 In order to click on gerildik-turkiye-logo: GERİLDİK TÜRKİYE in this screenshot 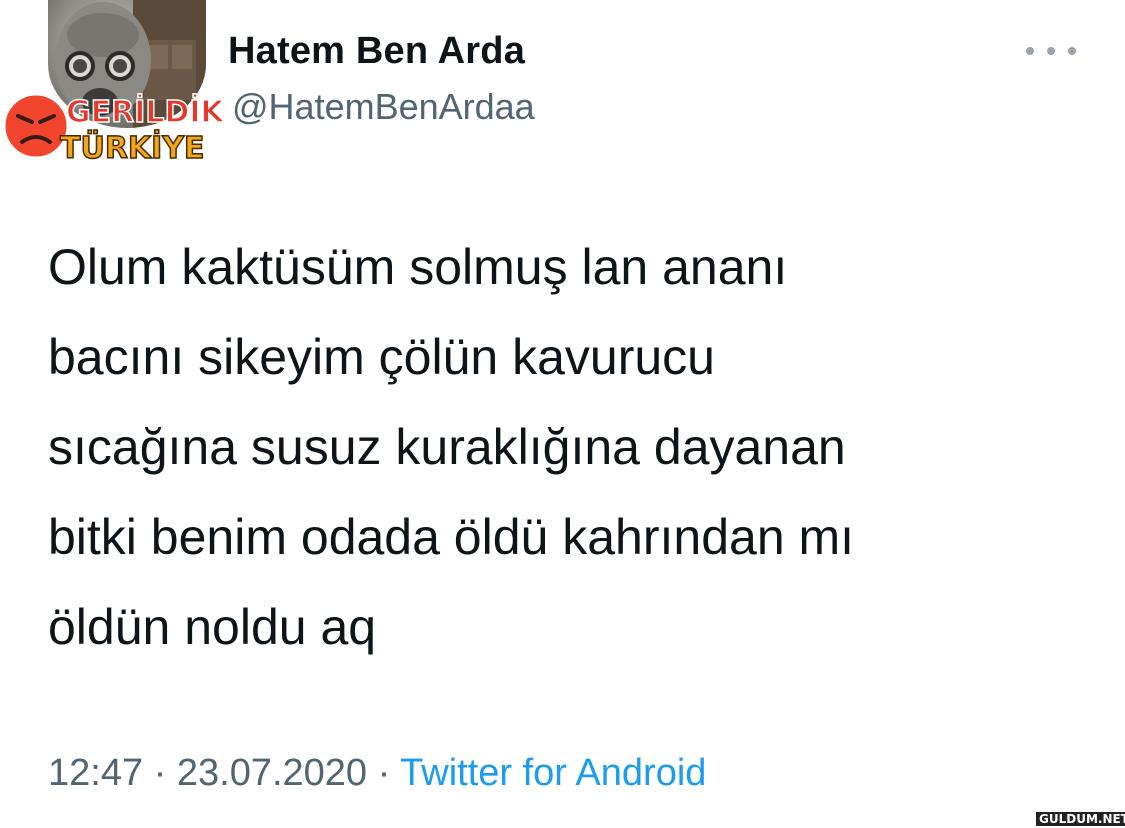, I will do `click(120, 129)`.